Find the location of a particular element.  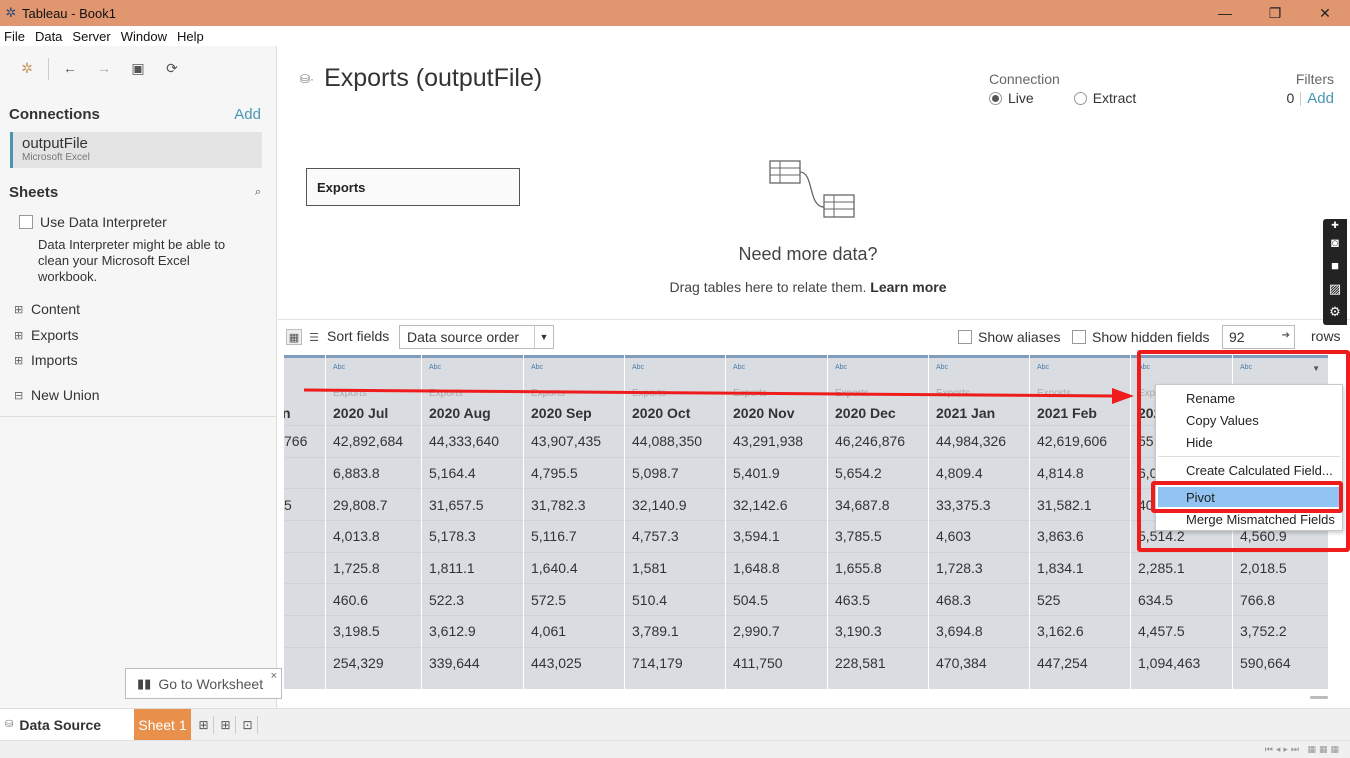

grid-cell: 5,178.3 is located at coordinates (472, 536).